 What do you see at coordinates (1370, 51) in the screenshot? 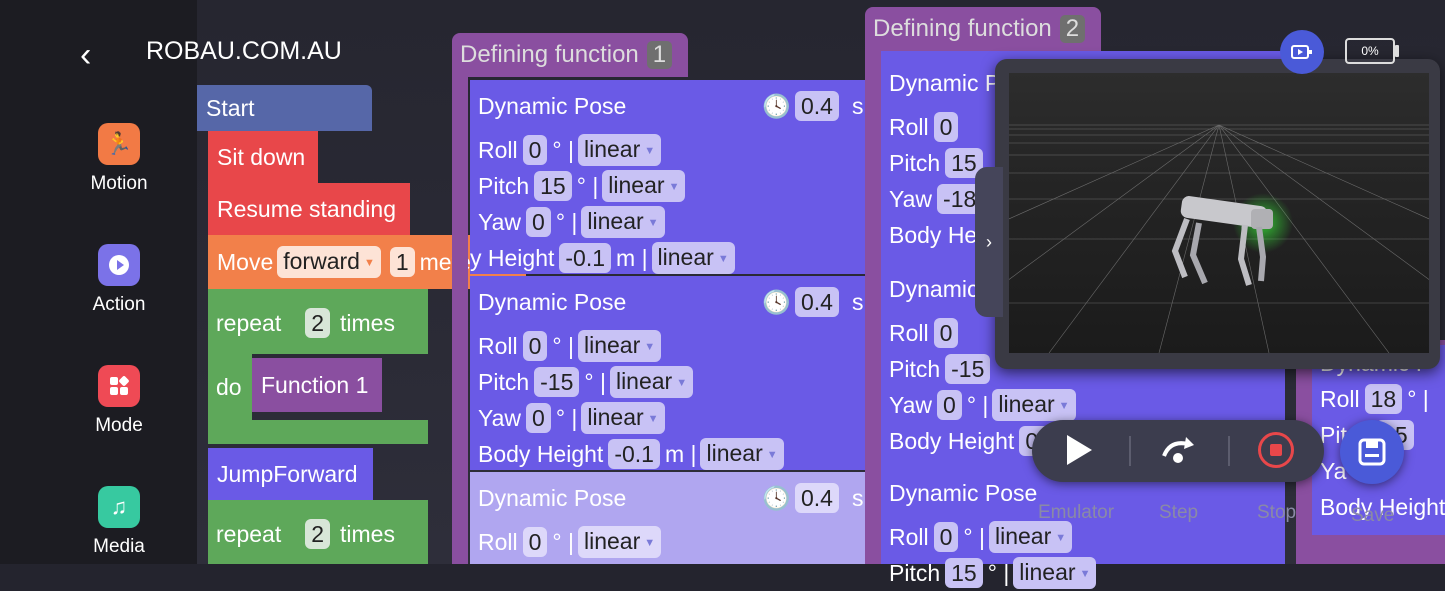
I see `battery-indicator: 0%` at bounding box center [1370, 51].